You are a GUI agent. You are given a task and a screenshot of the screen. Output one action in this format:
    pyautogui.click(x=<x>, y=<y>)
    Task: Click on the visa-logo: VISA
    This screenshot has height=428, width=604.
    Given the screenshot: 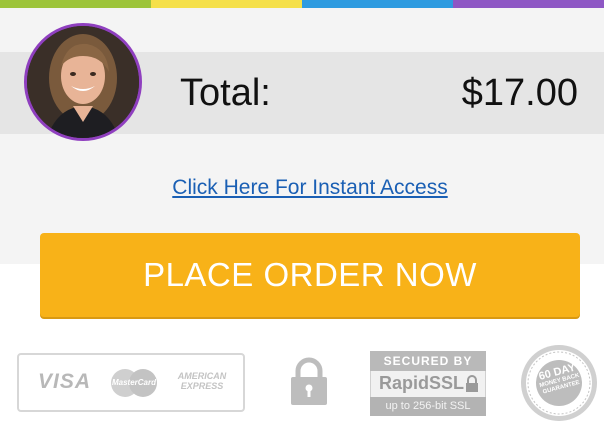 What is the action you would take?
    pyautogui.click(x=65, y=381)
    